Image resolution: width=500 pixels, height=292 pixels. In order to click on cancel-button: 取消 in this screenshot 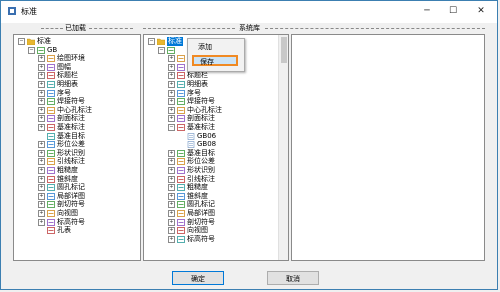, I will do `click(293, 278)`.